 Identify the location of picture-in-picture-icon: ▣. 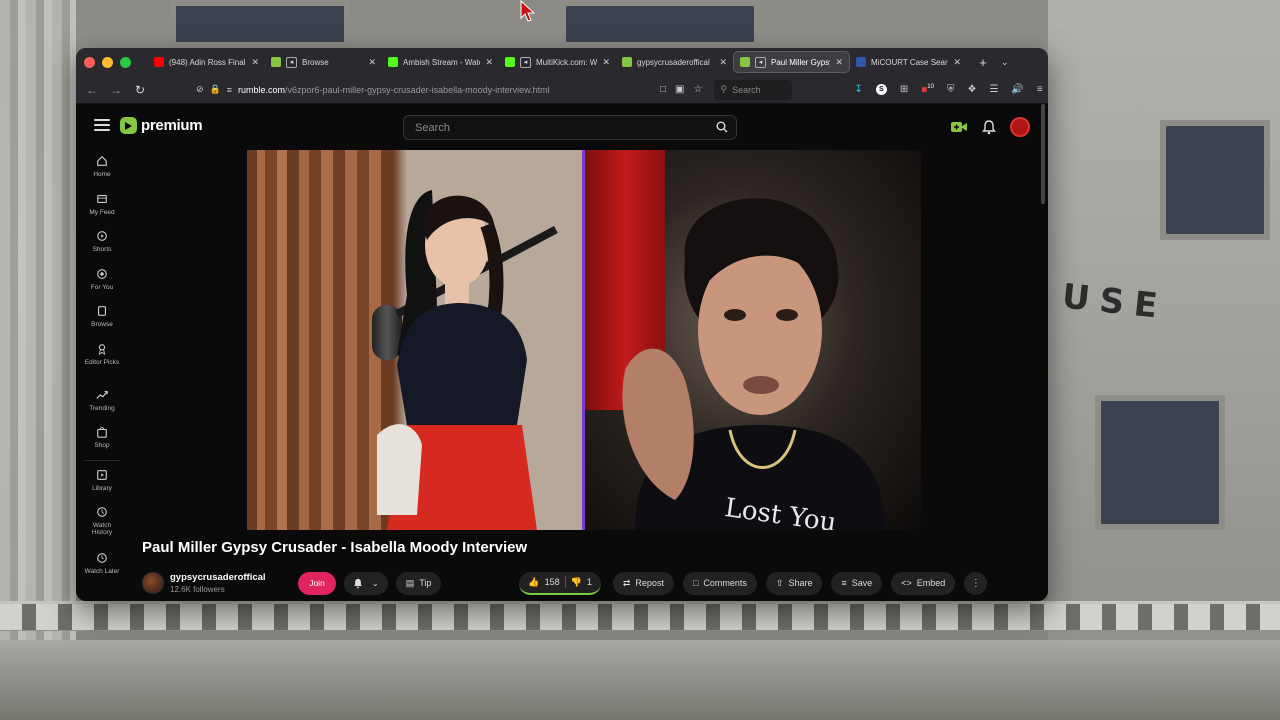
(679, 89).